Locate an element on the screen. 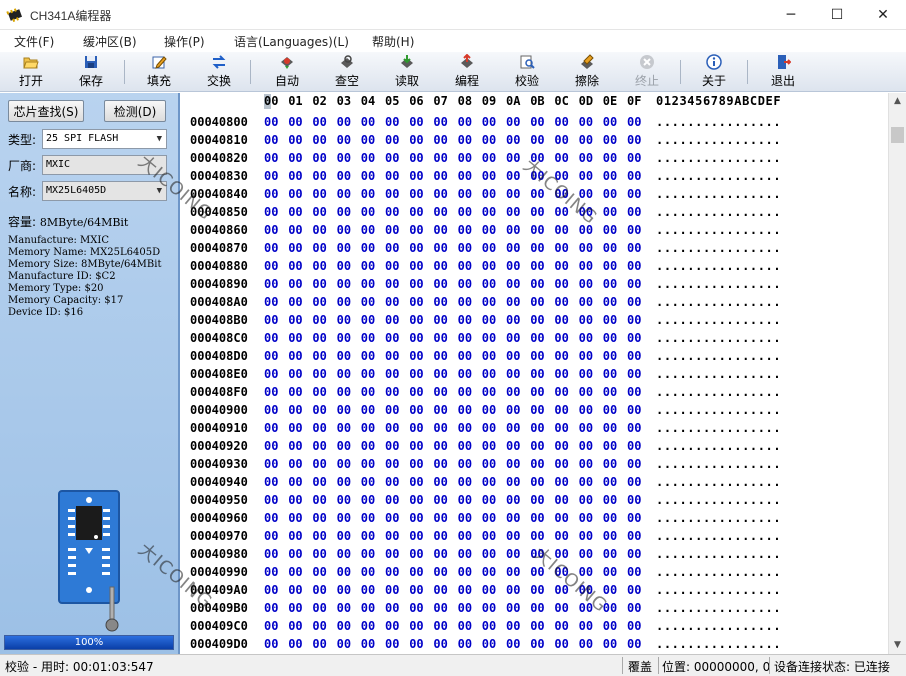 This screenshot has height=676, width=906. menu-help: 帮助(H) is located at coordinates (393, 41).